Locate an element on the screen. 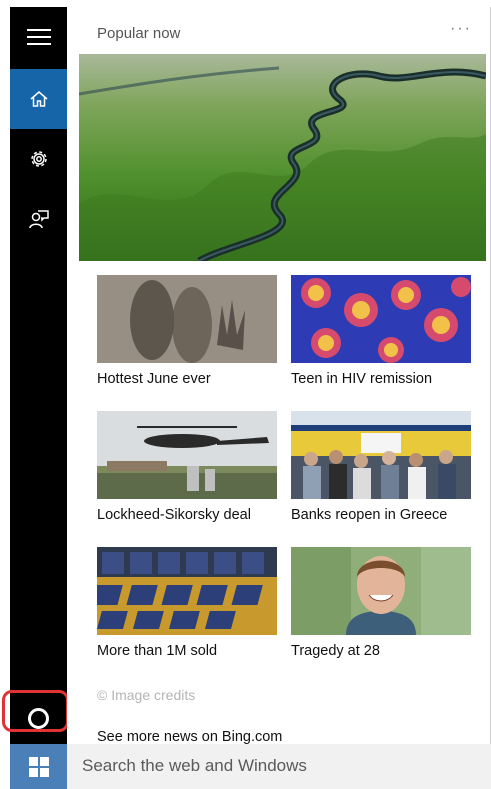 The image size is (491, 789). news-caption: Tragedy at 28 is located at coordinates (335, 651).